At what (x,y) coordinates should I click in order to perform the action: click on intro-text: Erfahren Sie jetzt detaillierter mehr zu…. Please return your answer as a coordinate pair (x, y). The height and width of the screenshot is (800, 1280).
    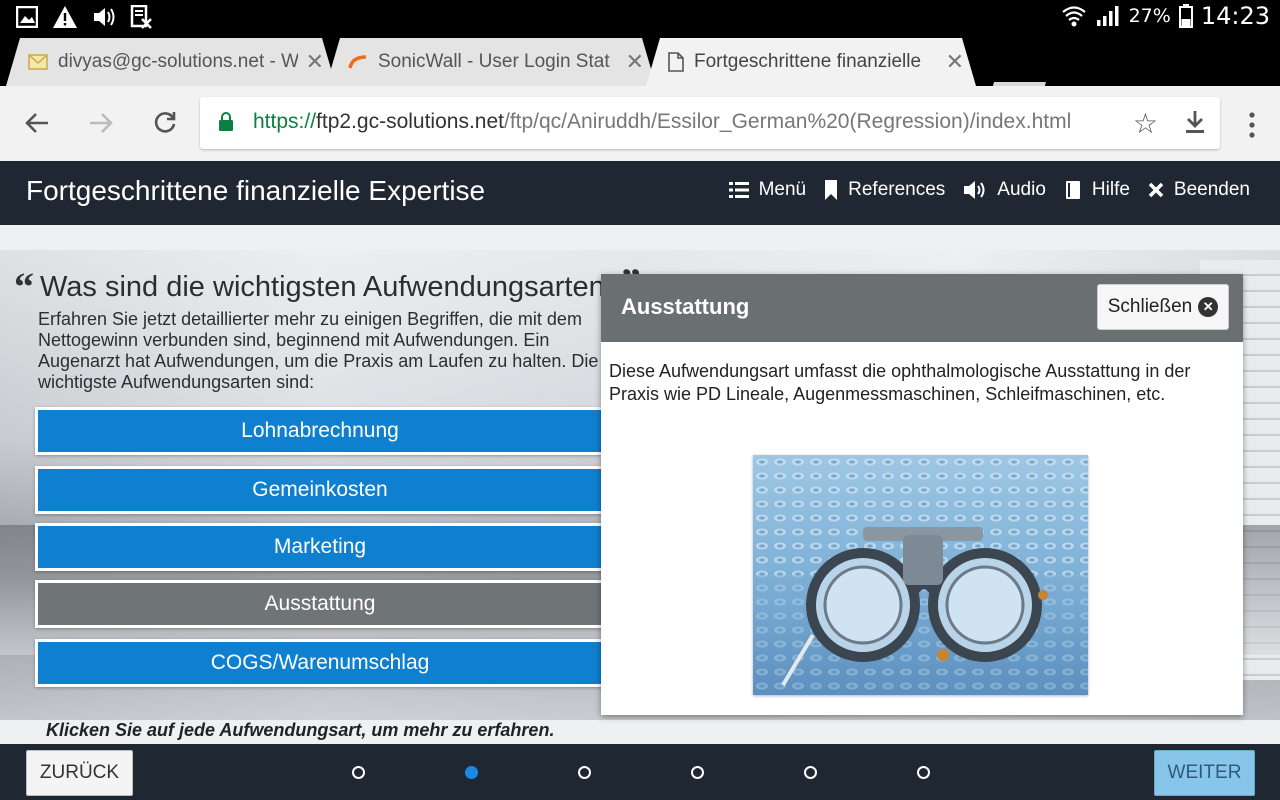
    Looking at the image, I should click on (318, 350).